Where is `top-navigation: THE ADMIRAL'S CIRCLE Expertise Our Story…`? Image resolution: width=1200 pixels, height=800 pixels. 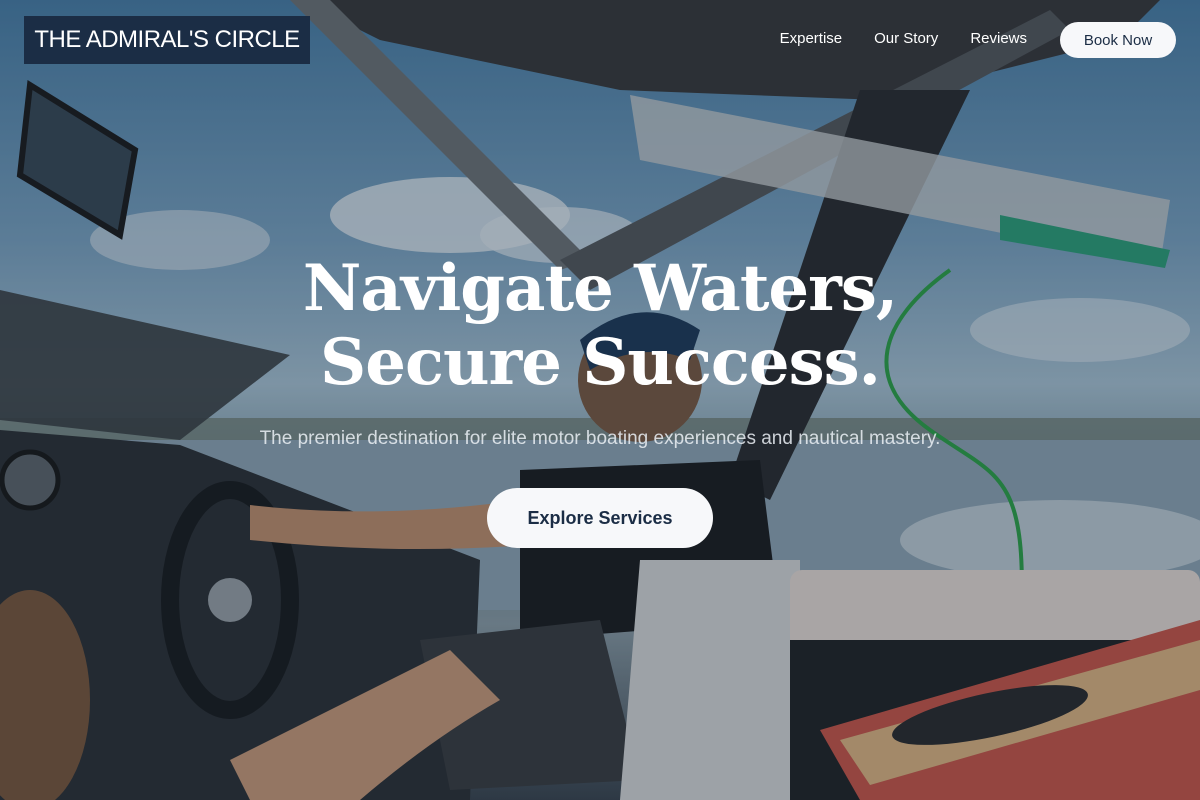
top-navigation: THE ADMIRAL'S CIRCLE Expertise Our Story… is located at coordinates (600, 40).